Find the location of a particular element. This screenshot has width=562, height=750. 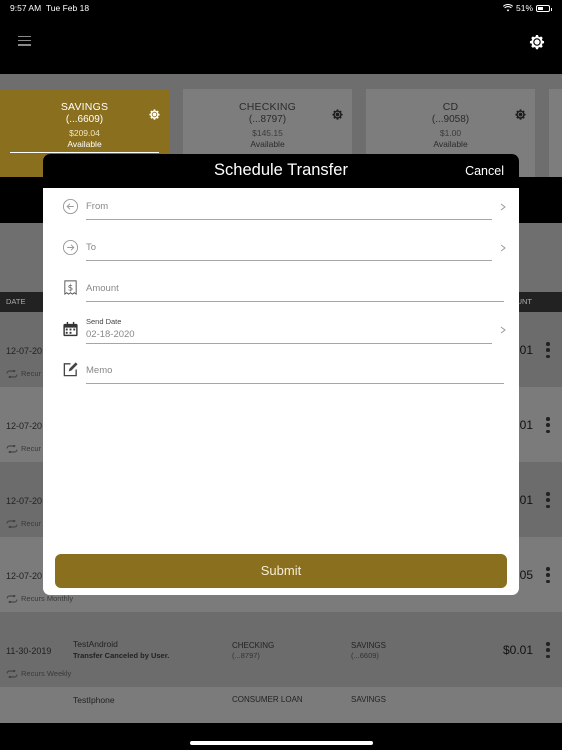

account-balance: $145.15 is located at coordinates (267, 133).